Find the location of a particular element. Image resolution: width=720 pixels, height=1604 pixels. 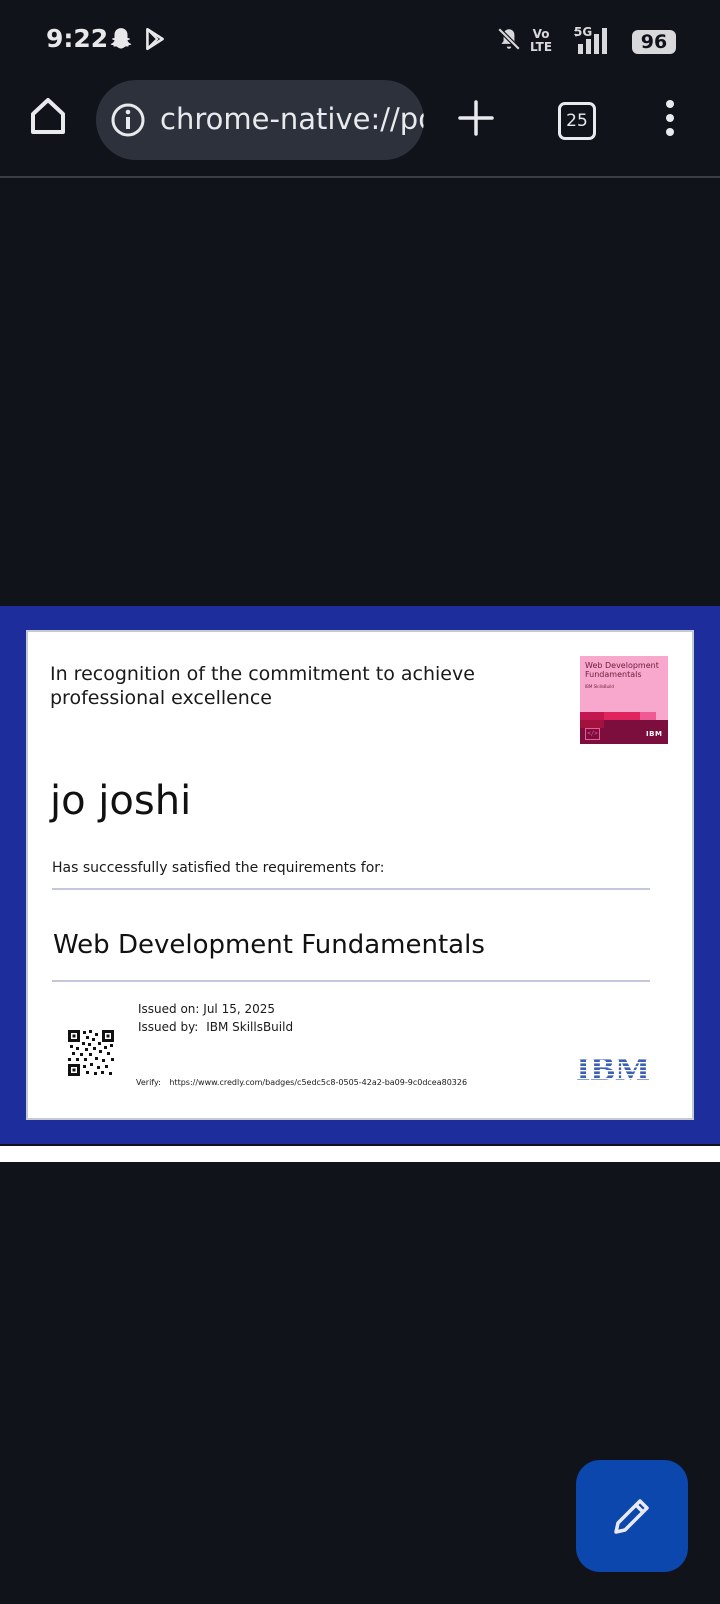

badge-ibm-logo: IBM is located at coordinates (654, 734).